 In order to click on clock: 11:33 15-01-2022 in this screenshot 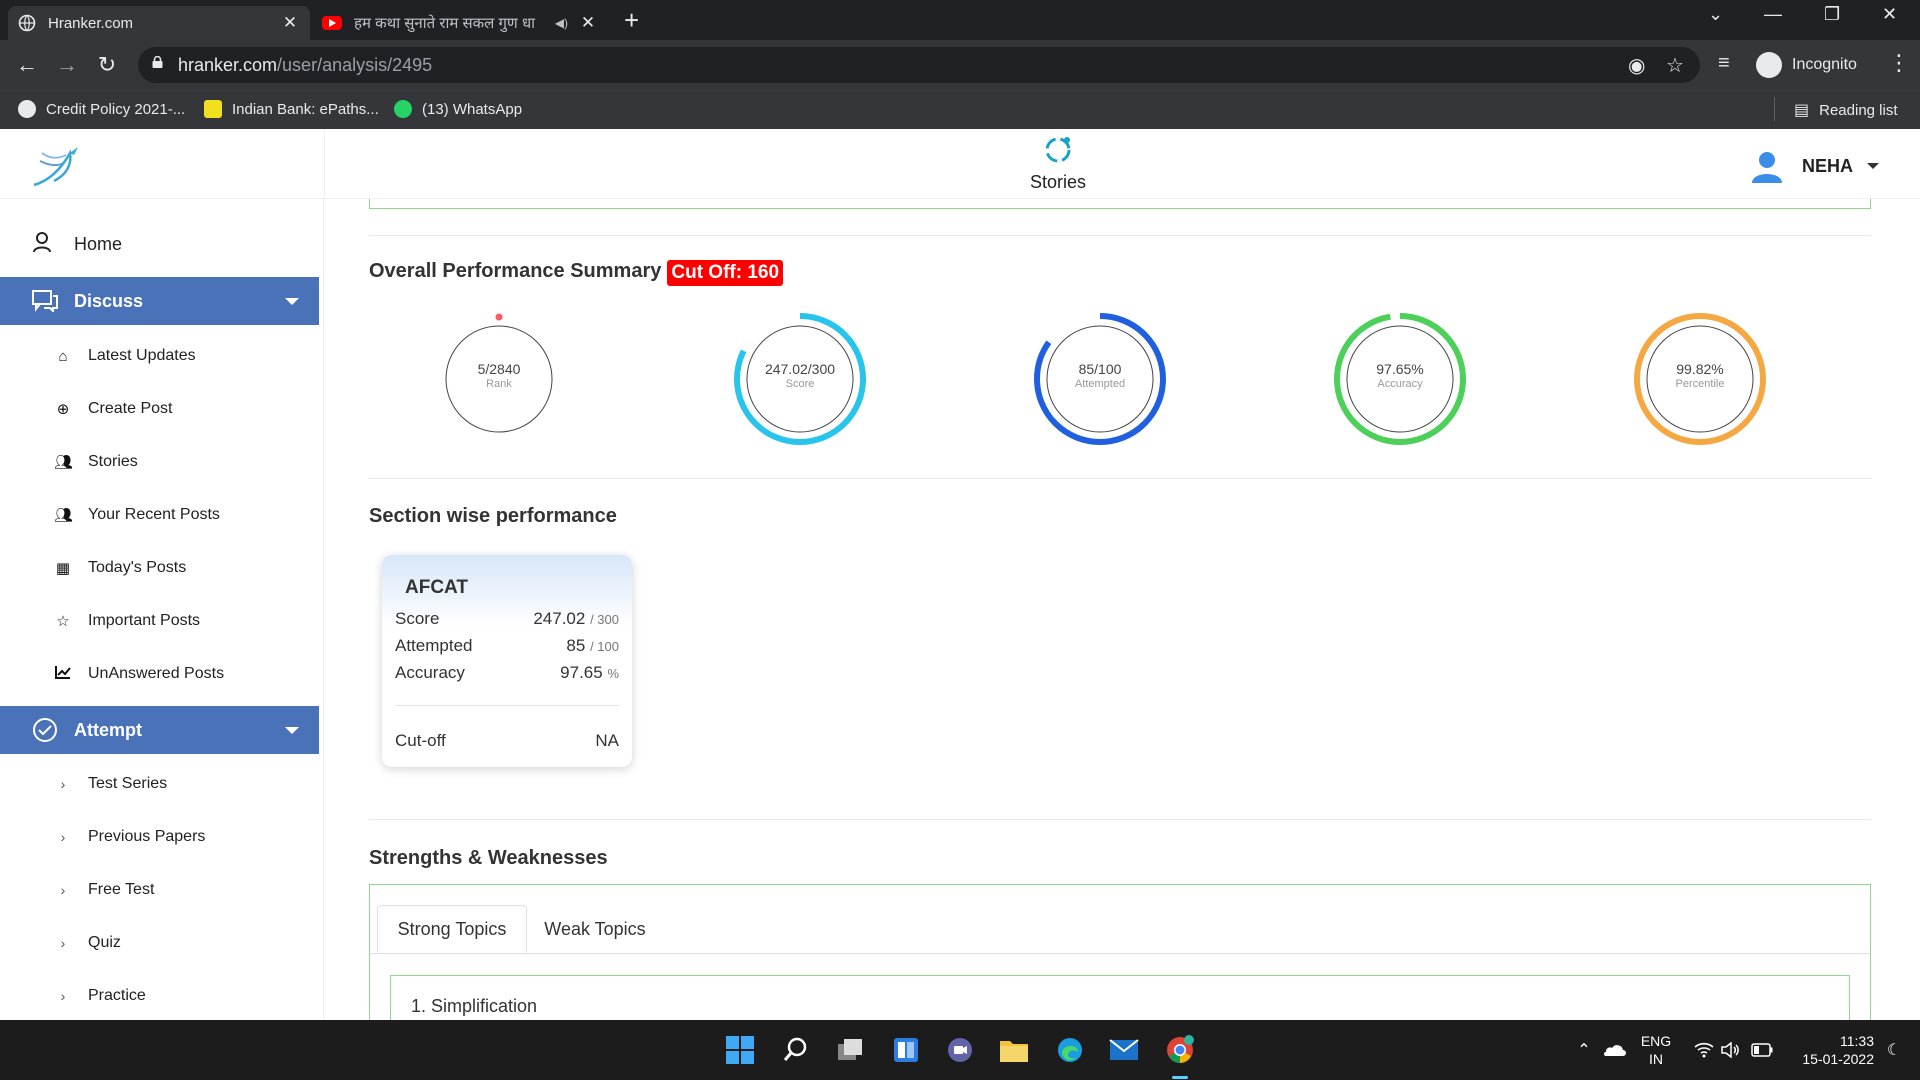, I will do `click(1829, 1050)`.